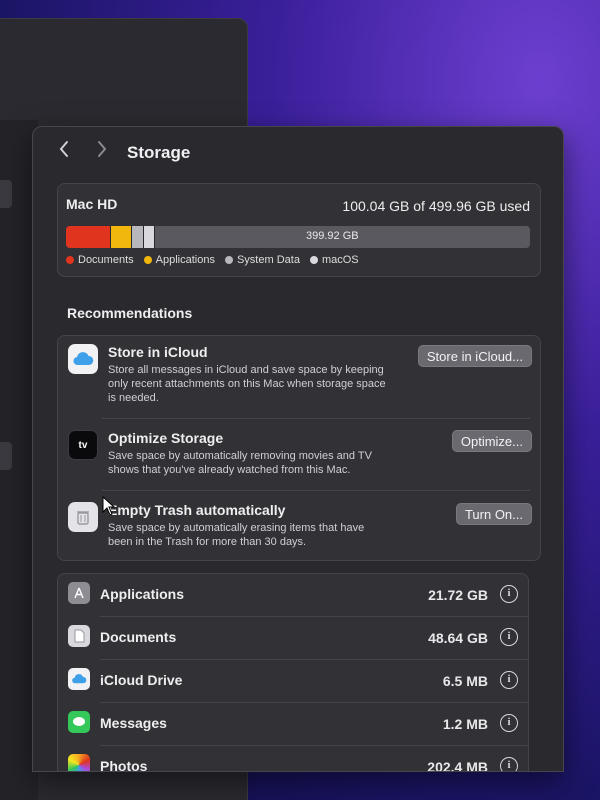  What do you see at coordinates (138, 237) in the screenshot?
I see `usage-segment-system-data` at bounding box center [138, 237].